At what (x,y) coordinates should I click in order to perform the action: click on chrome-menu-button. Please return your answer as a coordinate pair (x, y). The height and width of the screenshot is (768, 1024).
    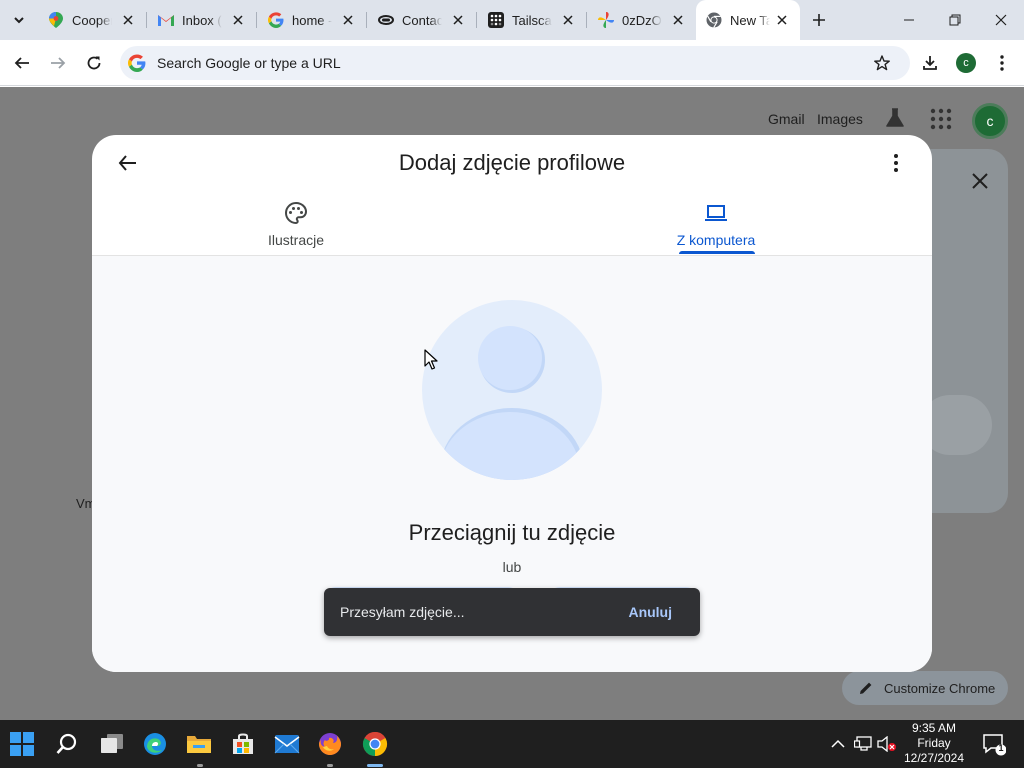
    Looking at the image, I should click on (1002, 63).